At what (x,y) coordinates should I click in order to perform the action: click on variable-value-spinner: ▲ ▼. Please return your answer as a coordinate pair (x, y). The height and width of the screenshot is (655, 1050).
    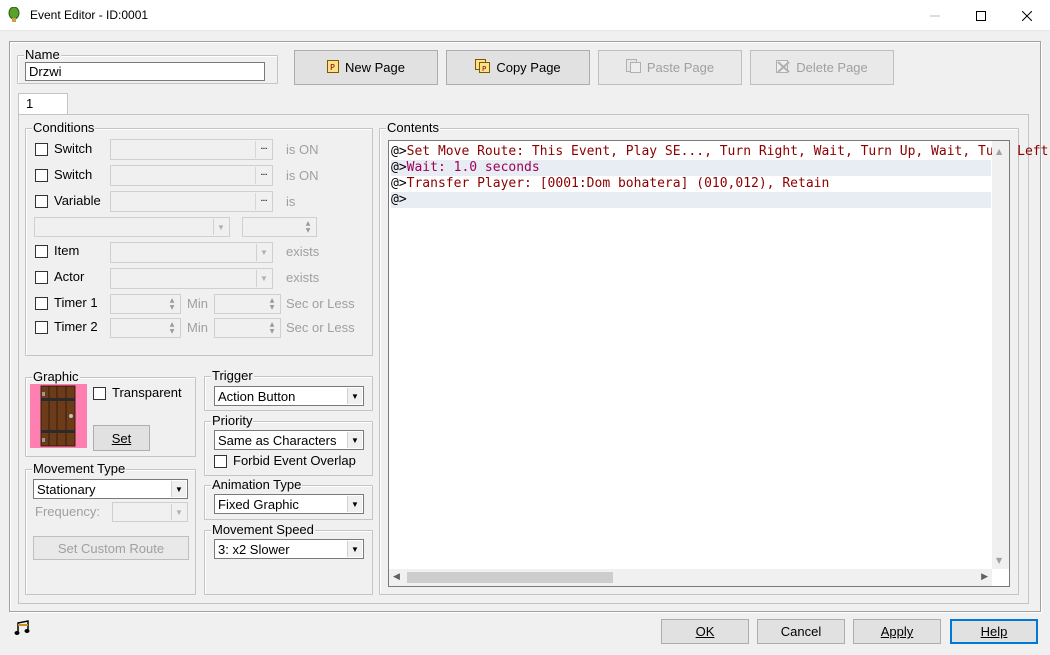
    Looking at the image, I should click on (308, 227).